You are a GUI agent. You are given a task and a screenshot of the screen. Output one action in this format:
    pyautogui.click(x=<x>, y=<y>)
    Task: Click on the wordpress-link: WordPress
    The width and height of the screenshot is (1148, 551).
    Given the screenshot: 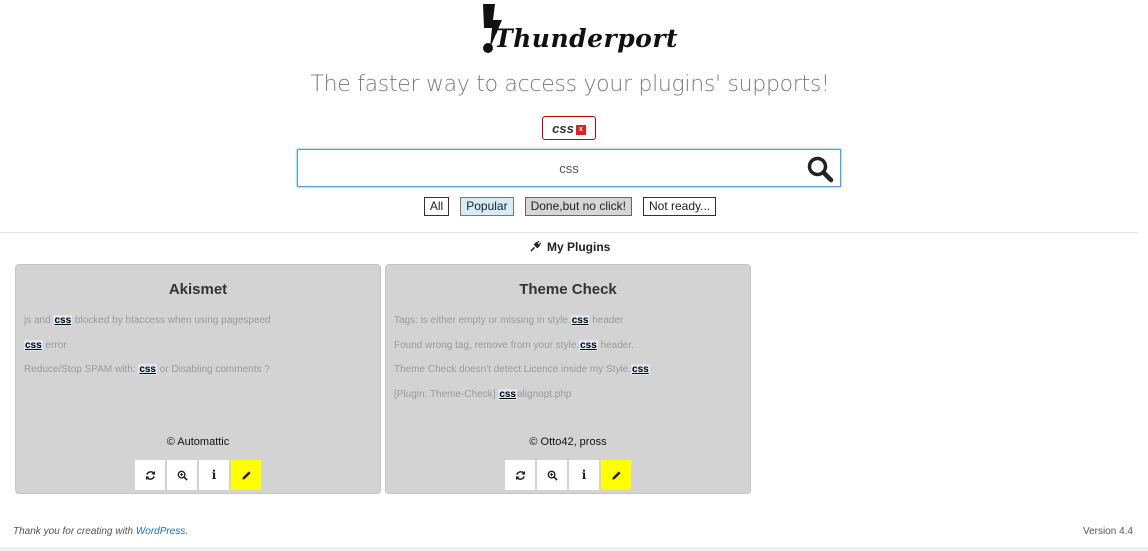 What is the action you would take?
    pyautogui.click(x=160, y=531)
    